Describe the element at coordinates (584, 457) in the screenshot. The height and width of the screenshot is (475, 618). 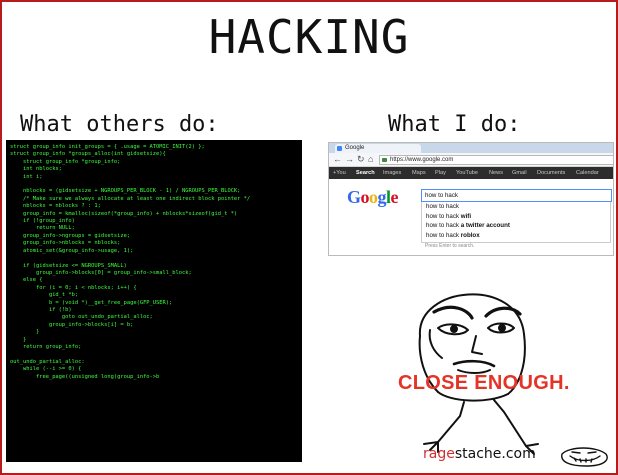
I see `troll-face-icon` at that location.